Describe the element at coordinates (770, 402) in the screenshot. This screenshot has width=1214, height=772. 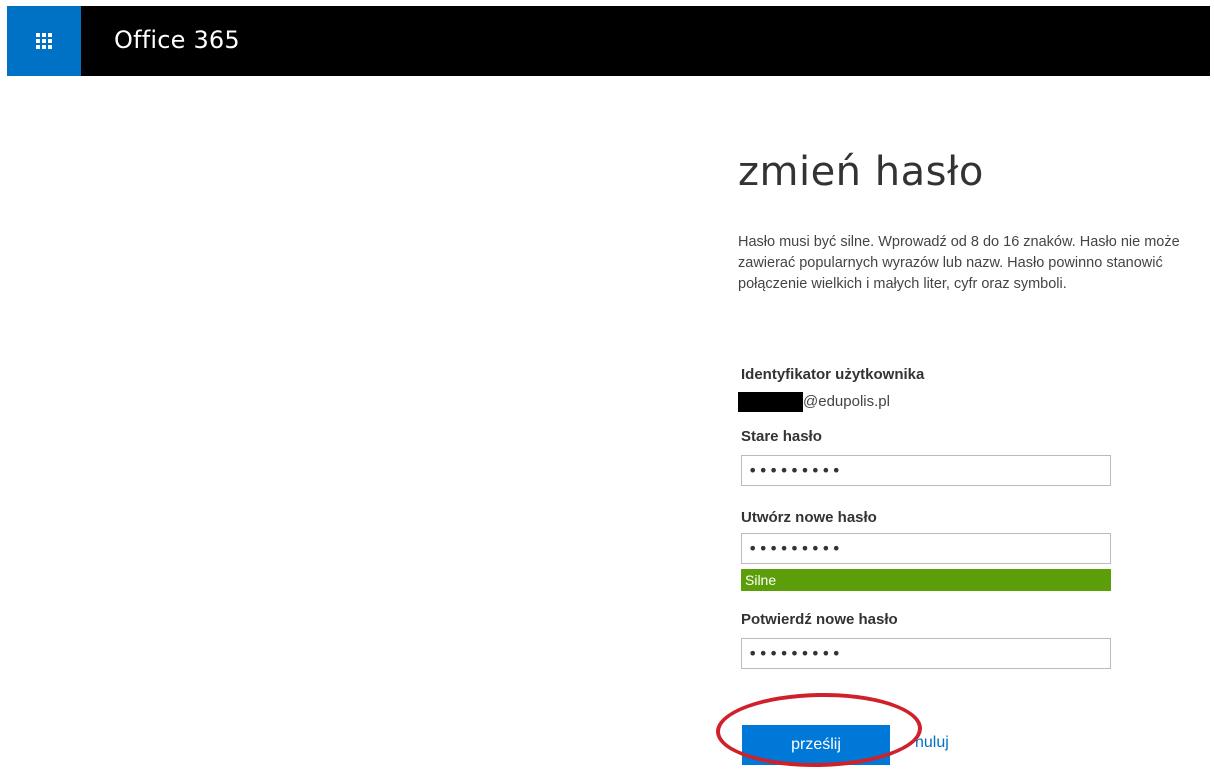
I see `redacted-username` at that location.